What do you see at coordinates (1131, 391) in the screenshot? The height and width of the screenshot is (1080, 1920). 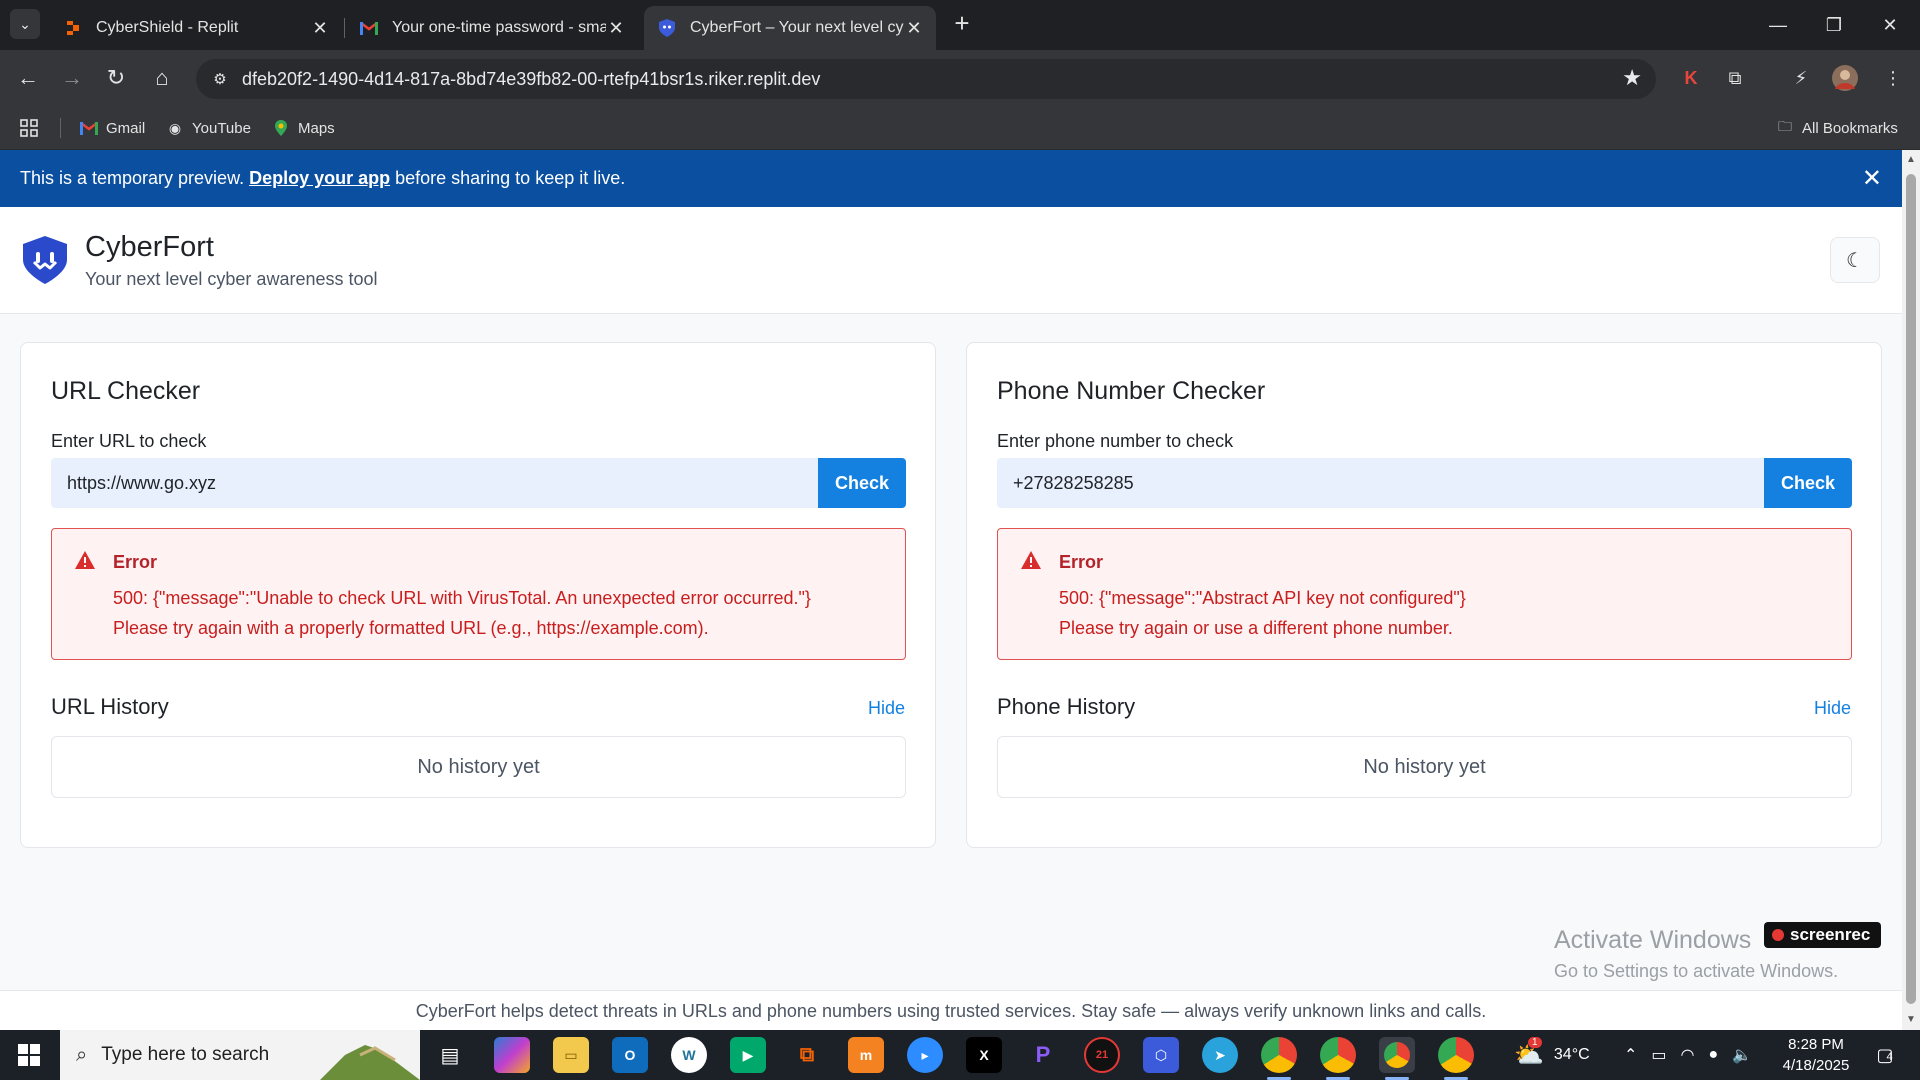 I see `card-title: Phone Number Checker` at bounding box center [1131, 391].